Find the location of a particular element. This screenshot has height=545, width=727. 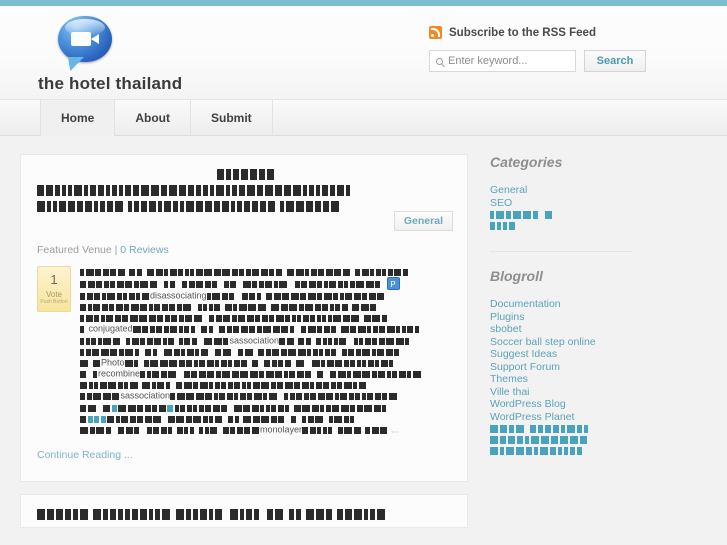

post-text-line: conjugated is located at coordinates (265, 328).